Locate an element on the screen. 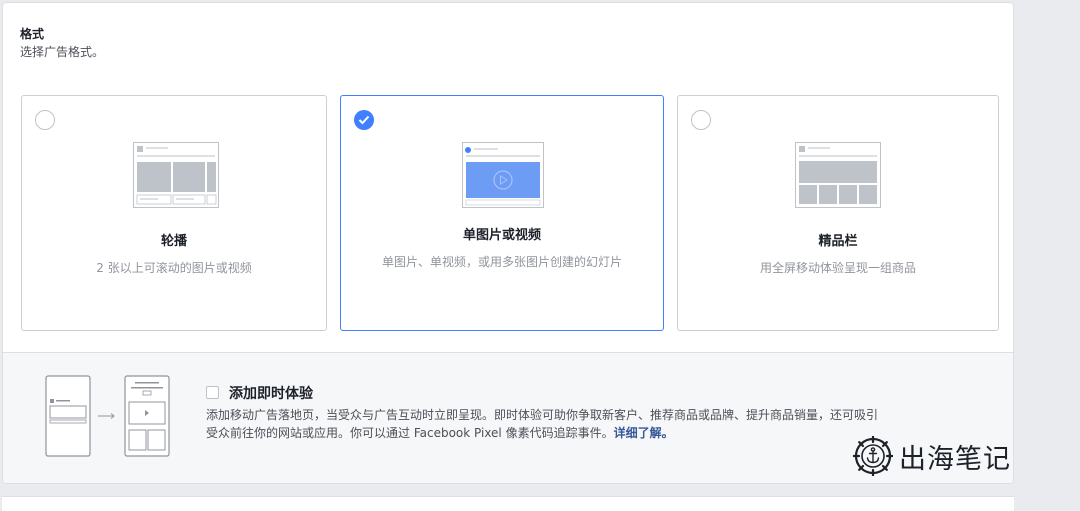 Image resolution: width=1080 pixels, height=511 pixels. format-card-carousel: 轮播 2 张以上可滚动的图片或视频 is located at coordinates (174, 213).